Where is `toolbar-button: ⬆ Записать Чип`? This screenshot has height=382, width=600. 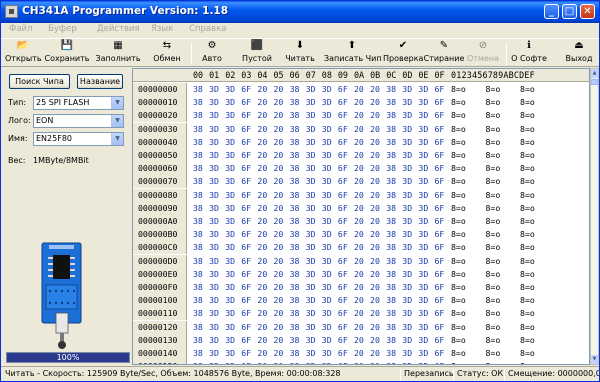 toolbar-button: ⬆ Записать Чип is located at coordinates (353, 53).